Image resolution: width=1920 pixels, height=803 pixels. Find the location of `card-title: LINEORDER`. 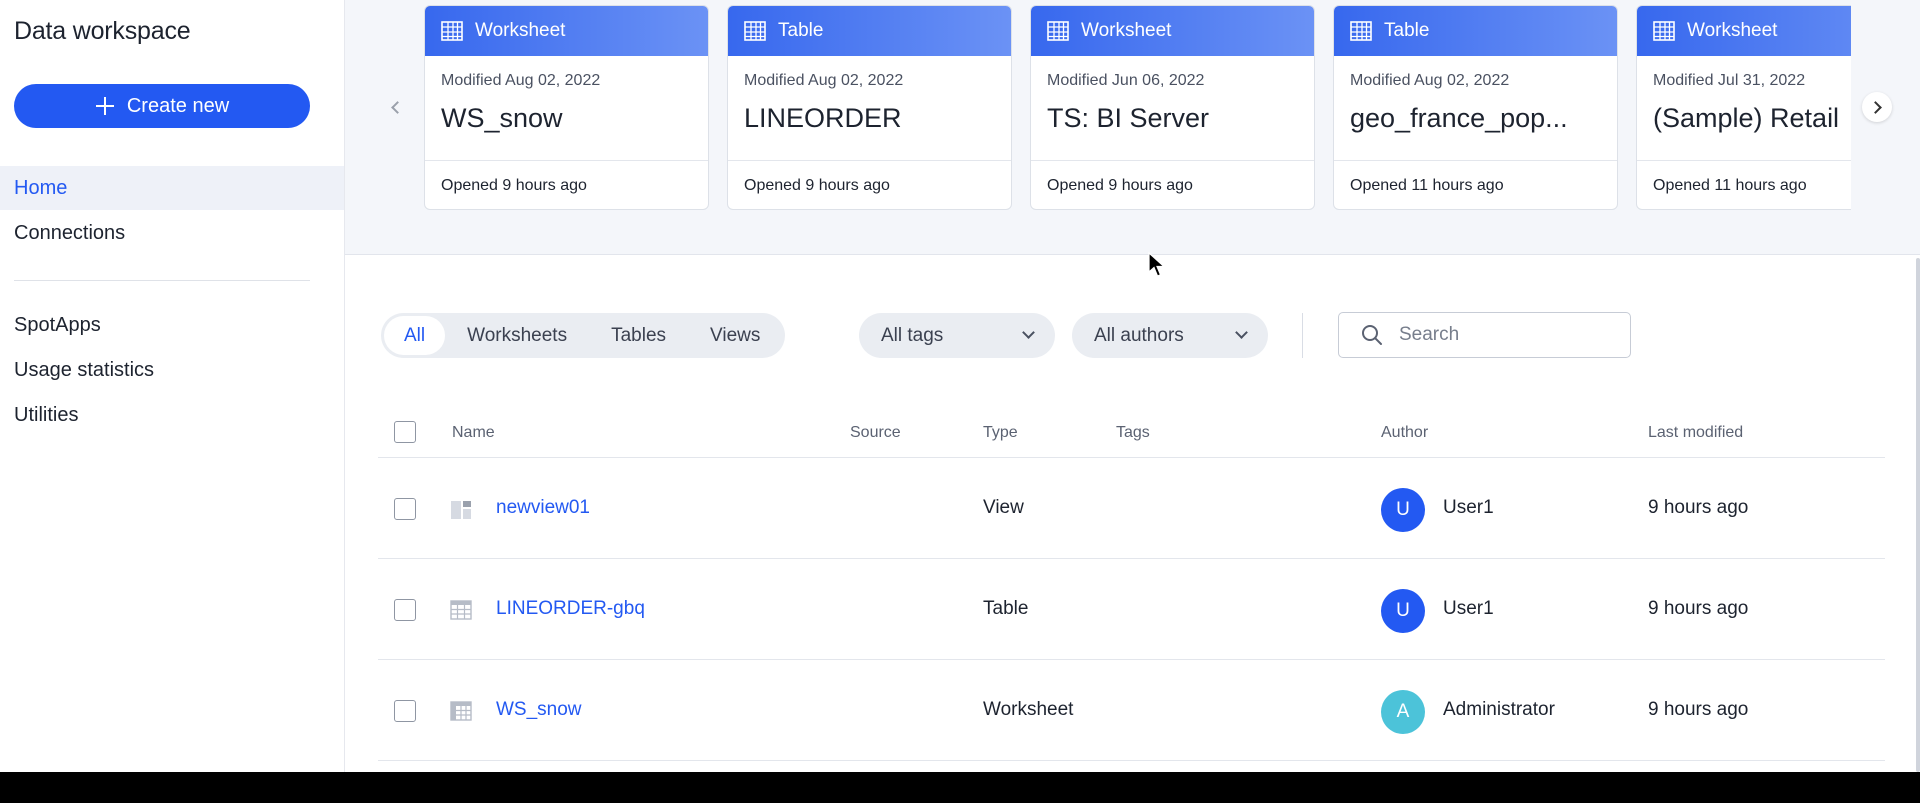

card-title: LINEORDER is located at coordinates (823, 118).